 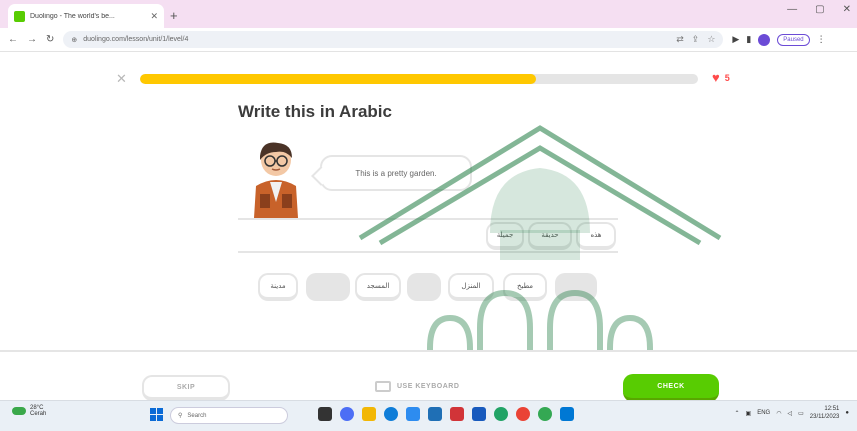 I want to click on tray-app-icon: ▣, so click(x=749, y=413).